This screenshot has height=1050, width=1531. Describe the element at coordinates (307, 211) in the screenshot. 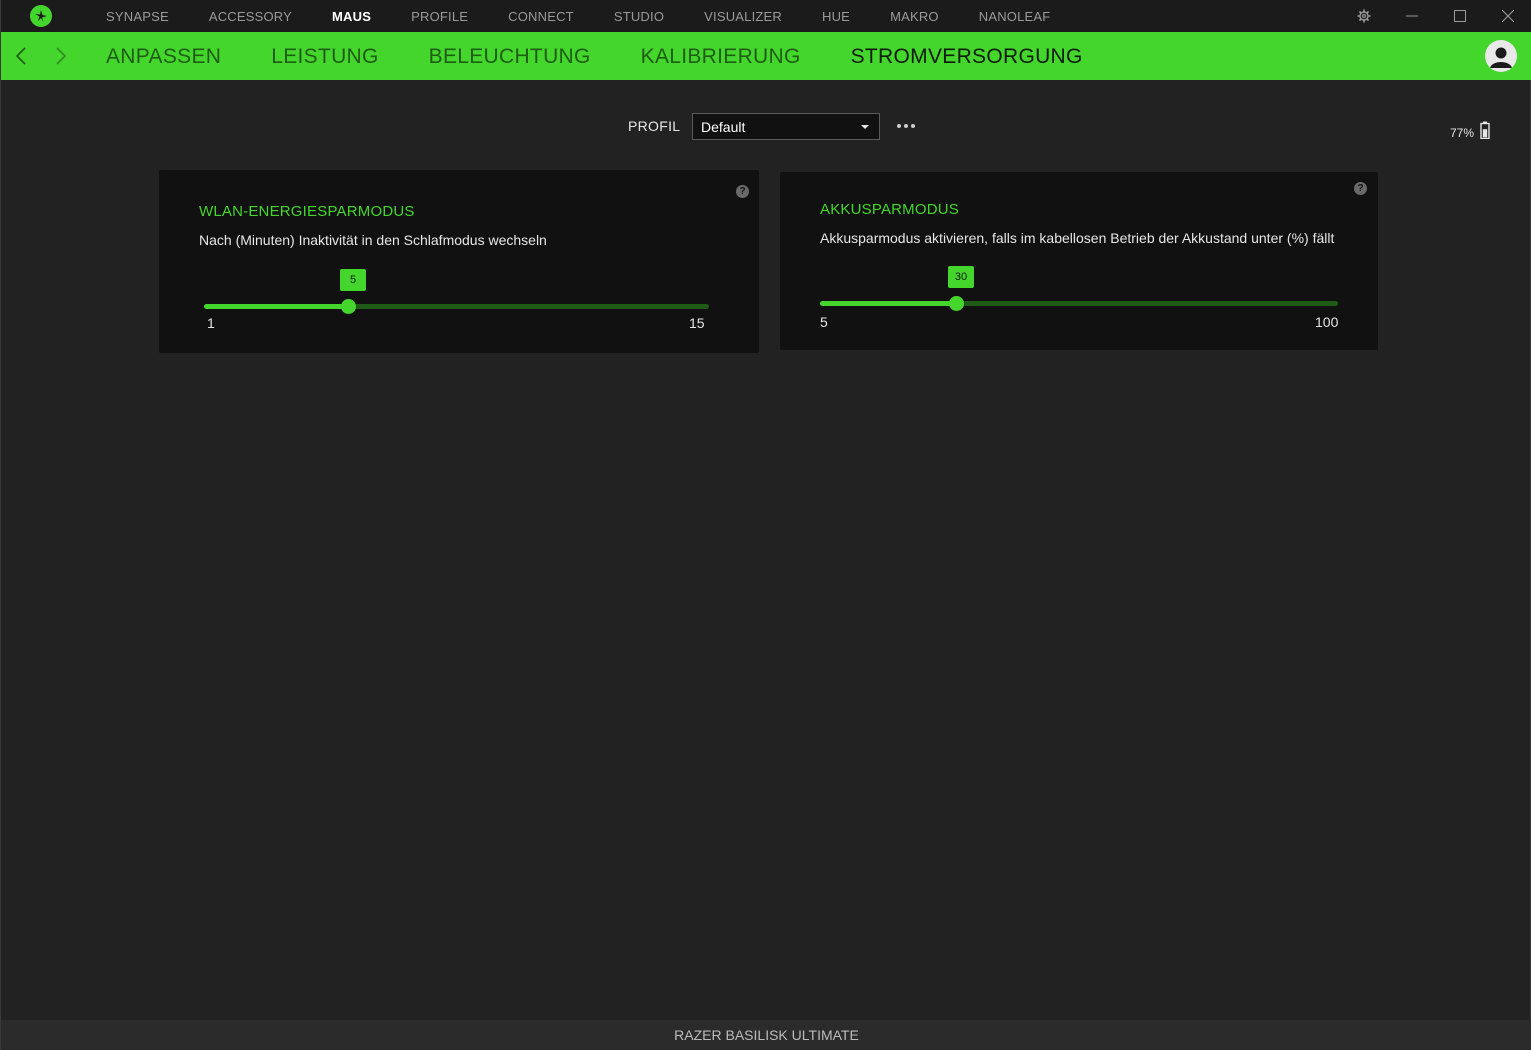

I see `card-title: WLAN-ENERGIESPARMODUS` at that location.